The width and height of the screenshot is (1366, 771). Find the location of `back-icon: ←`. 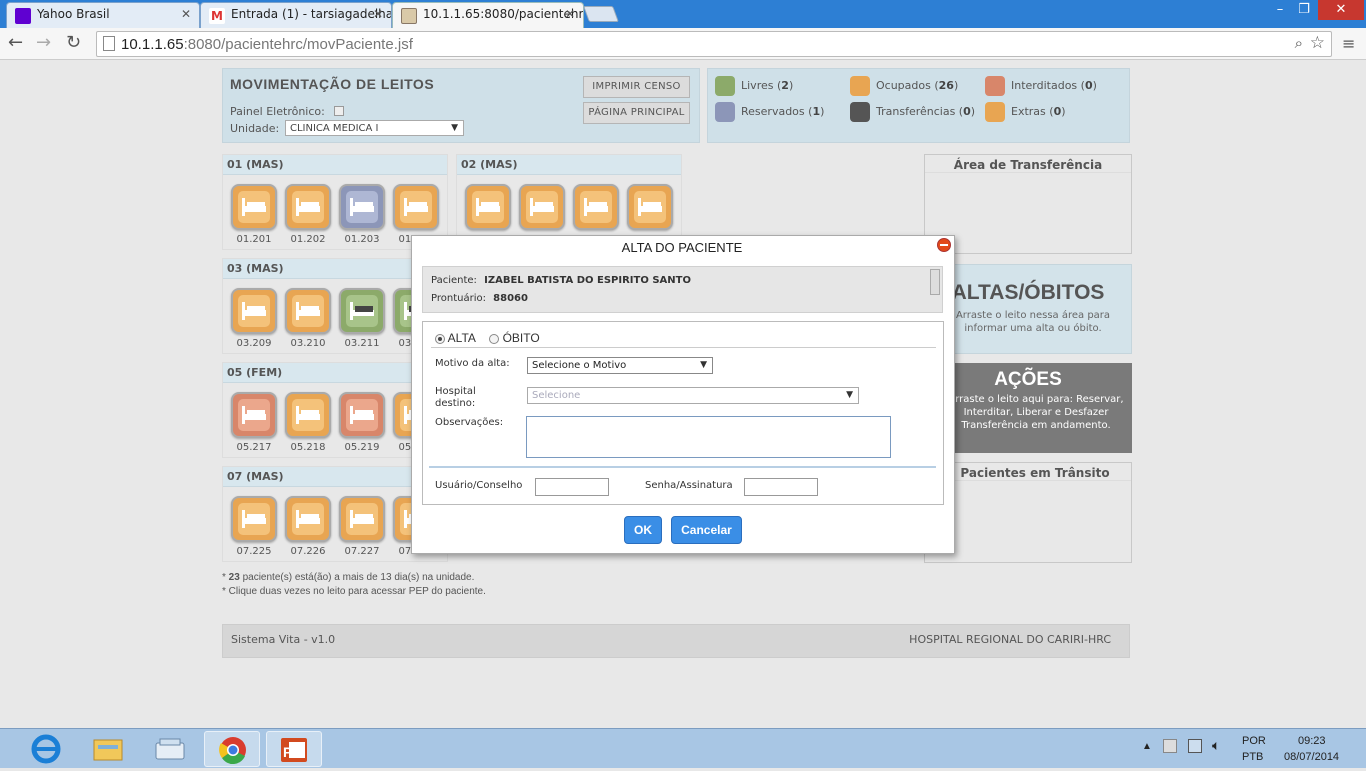

back-icon: ← is located at coordinates (15, 42).